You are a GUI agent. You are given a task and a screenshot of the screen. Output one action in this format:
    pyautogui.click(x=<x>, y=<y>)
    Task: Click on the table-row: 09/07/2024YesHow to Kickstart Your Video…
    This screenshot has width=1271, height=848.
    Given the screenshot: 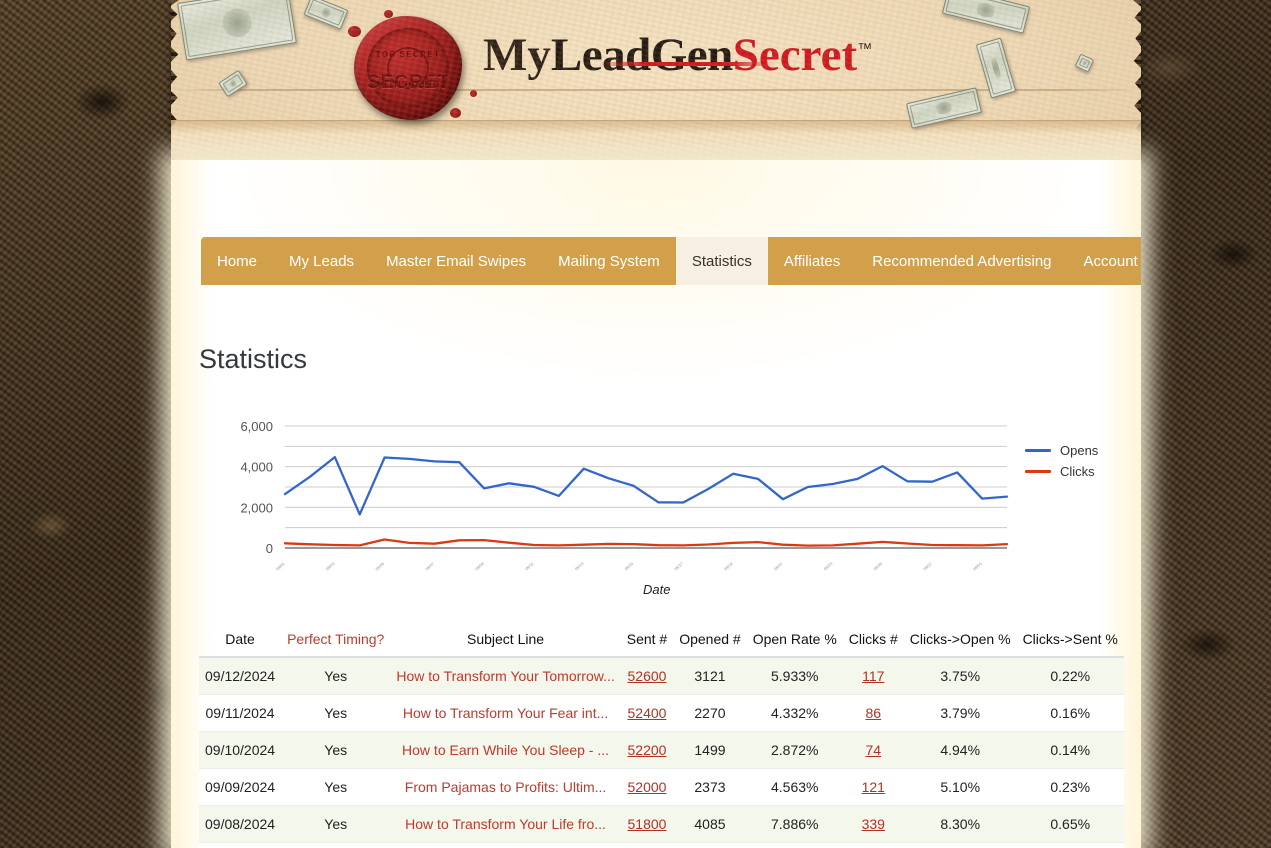 What is the action you would take?
    pyautogui.click(x=661, y=845)
    